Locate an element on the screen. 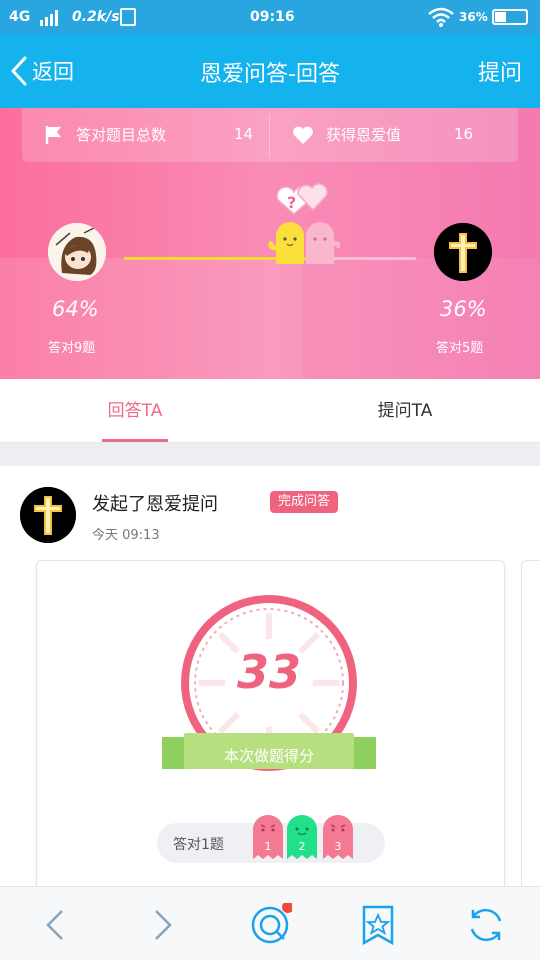 The image size is (540, 960). answer-summary: 答对1题 1 2 3 is located at coordinates (271, 839).